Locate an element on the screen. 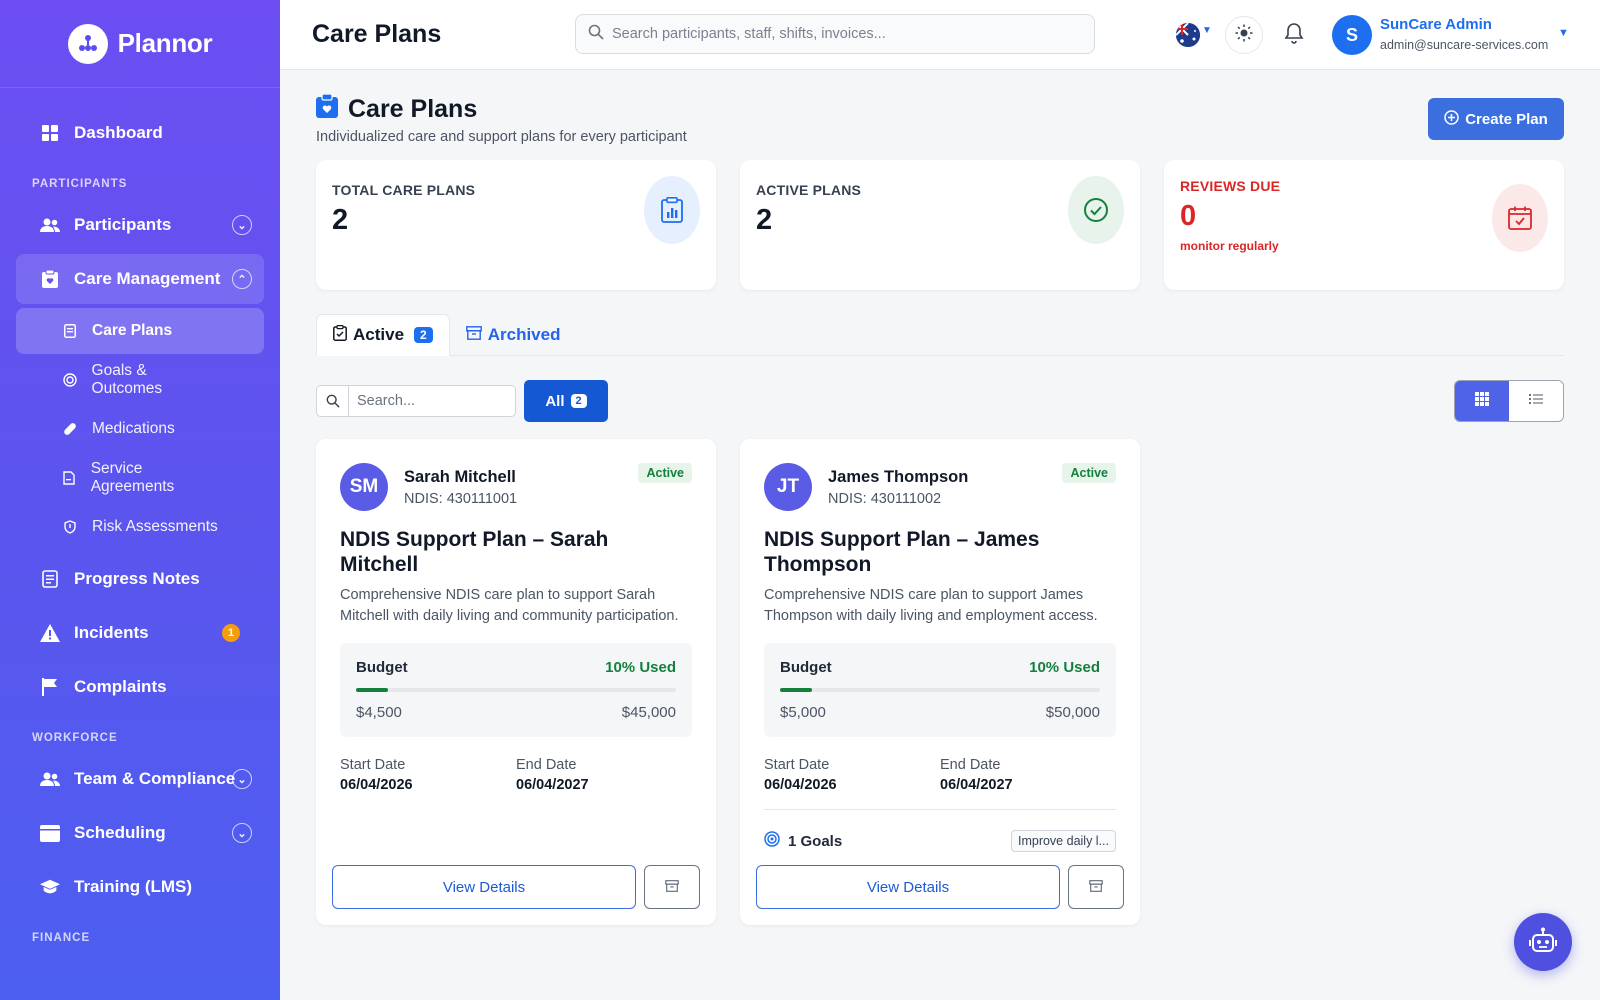 This screenshot has height=1000, width=1600. card-actions: View Details is located at coordinates (940, 887).